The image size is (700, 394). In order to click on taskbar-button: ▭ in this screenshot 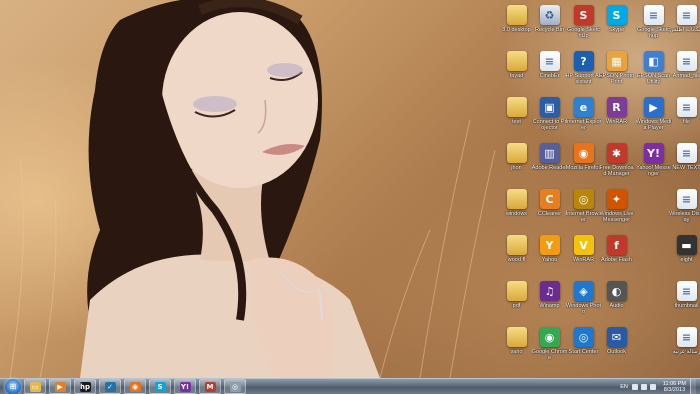, I will do `click(35, 386)`.